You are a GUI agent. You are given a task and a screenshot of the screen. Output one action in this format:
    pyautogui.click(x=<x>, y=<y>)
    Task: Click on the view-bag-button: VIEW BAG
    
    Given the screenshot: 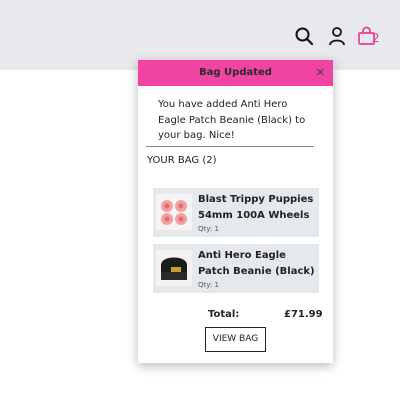 What is the action you would take?
    pyautogui.click(x=235, y=339)
    